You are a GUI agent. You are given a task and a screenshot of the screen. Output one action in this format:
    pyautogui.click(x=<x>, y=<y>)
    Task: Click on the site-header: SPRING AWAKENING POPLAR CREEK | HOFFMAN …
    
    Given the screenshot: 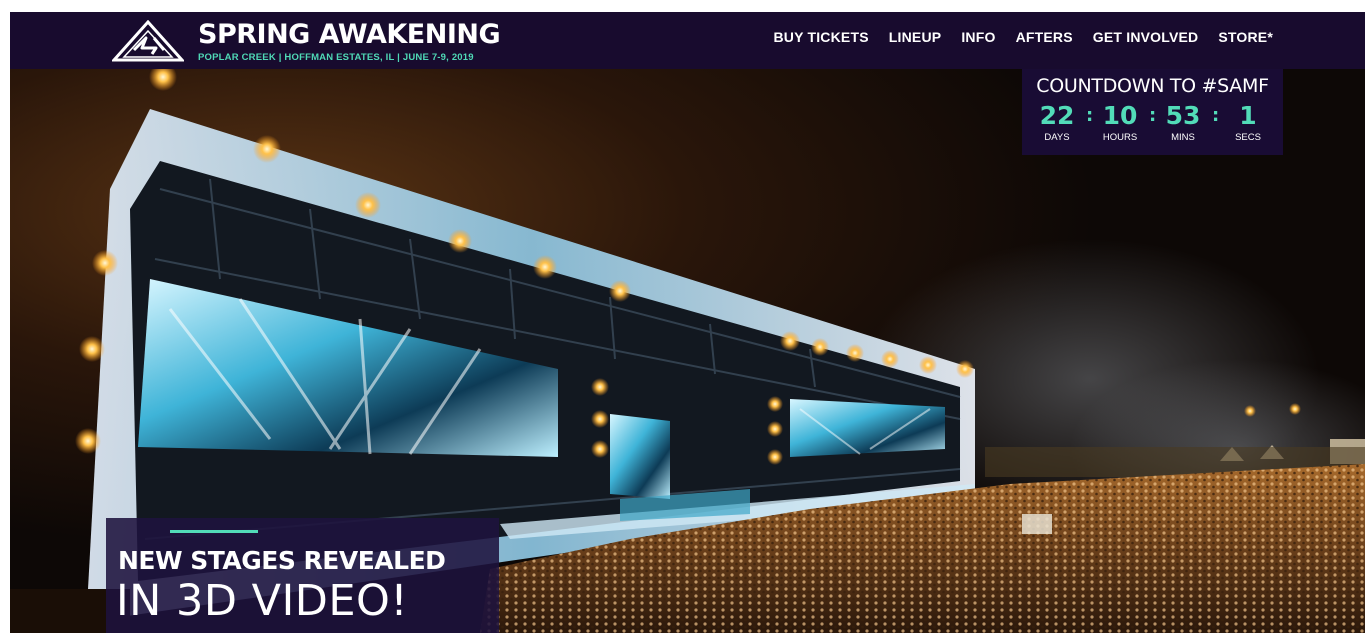 What is the action you would take?
    pyautogui.click(x=687, y=40)
    